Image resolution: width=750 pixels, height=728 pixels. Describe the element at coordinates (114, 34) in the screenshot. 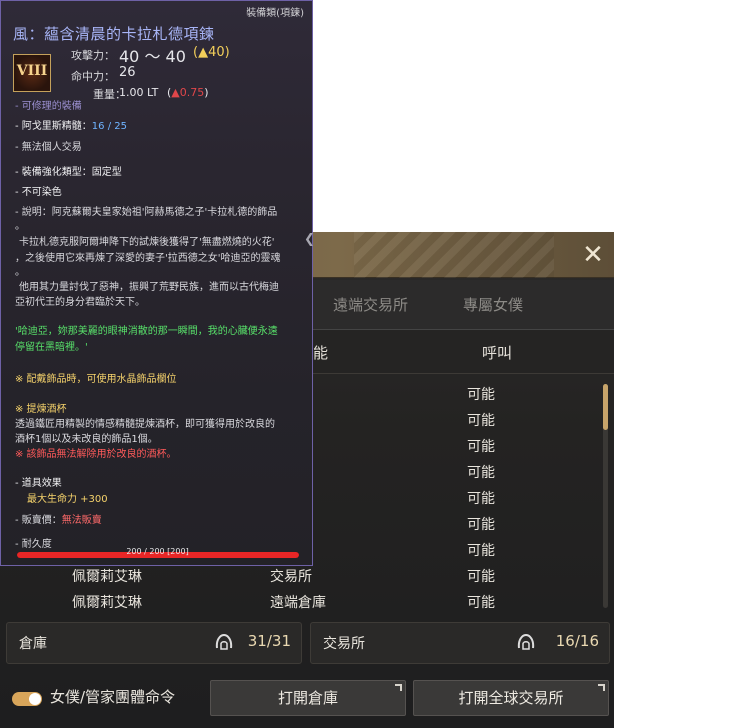

I see `item-title: 風：蘊含清晨的卡拉札德項鍊` at that location.